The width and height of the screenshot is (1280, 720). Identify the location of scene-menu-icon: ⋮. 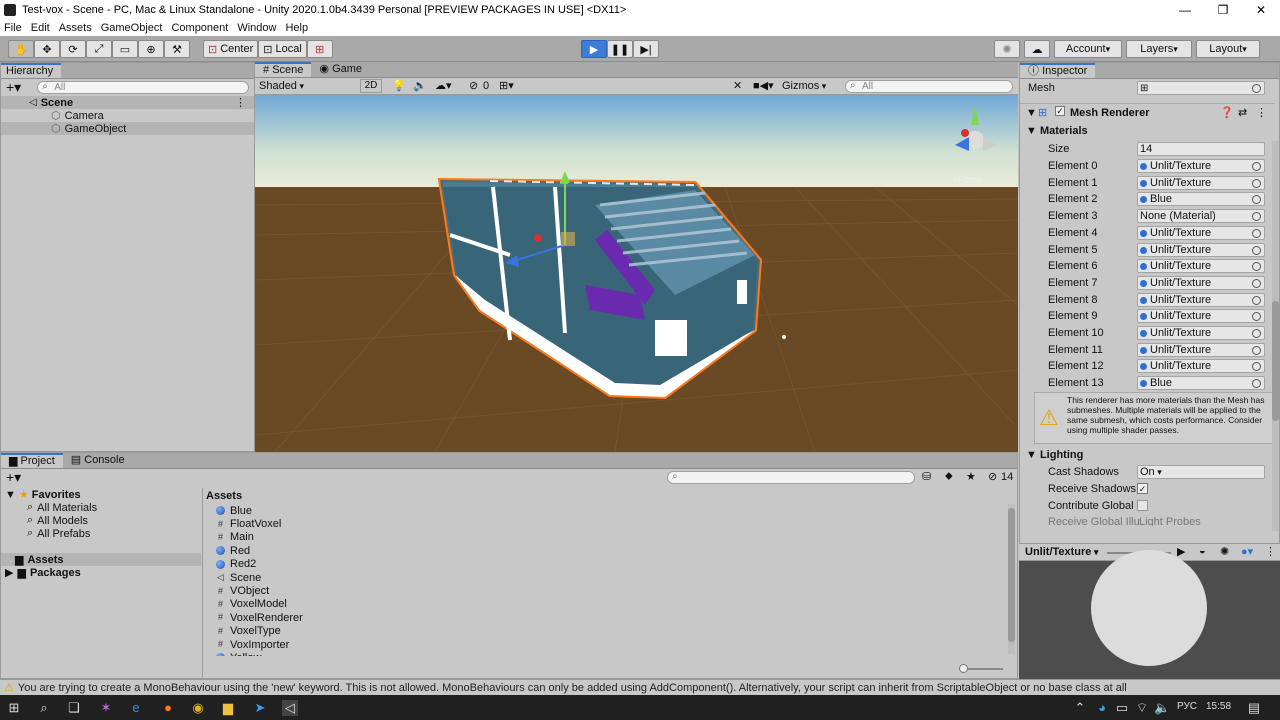
(240, 102).